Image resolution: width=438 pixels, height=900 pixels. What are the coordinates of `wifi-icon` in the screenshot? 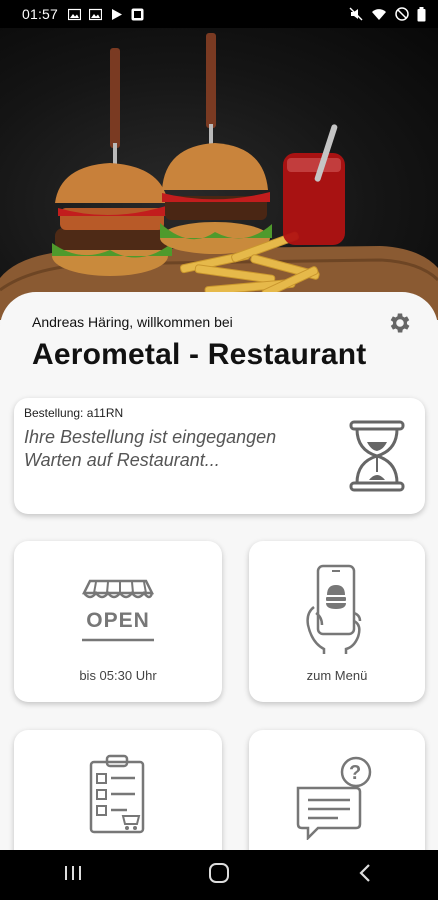 It's located at (379, 14).